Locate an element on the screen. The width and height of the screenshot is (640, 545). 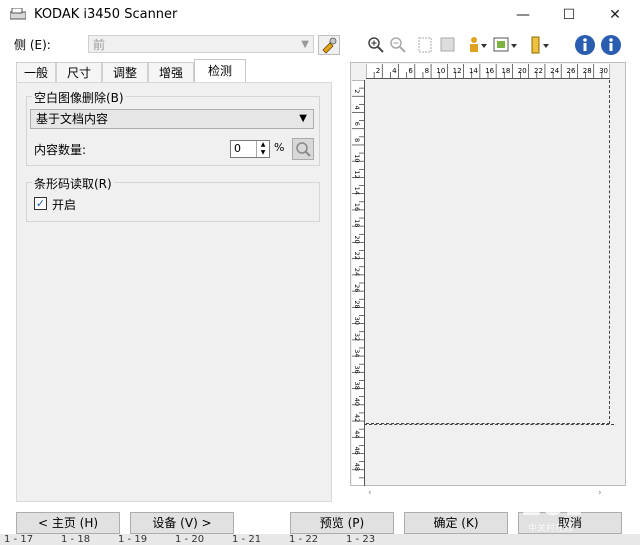
rotate-icon is located at coordinates (539, 45).